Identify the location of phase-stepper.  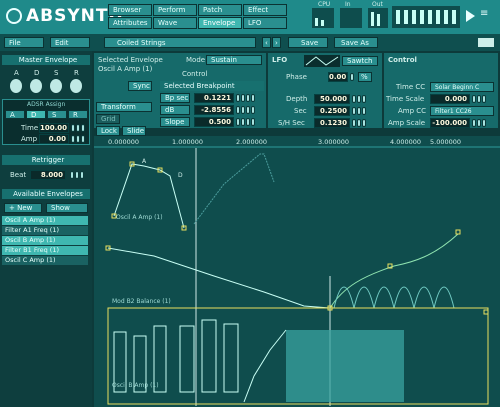
(352, 77).